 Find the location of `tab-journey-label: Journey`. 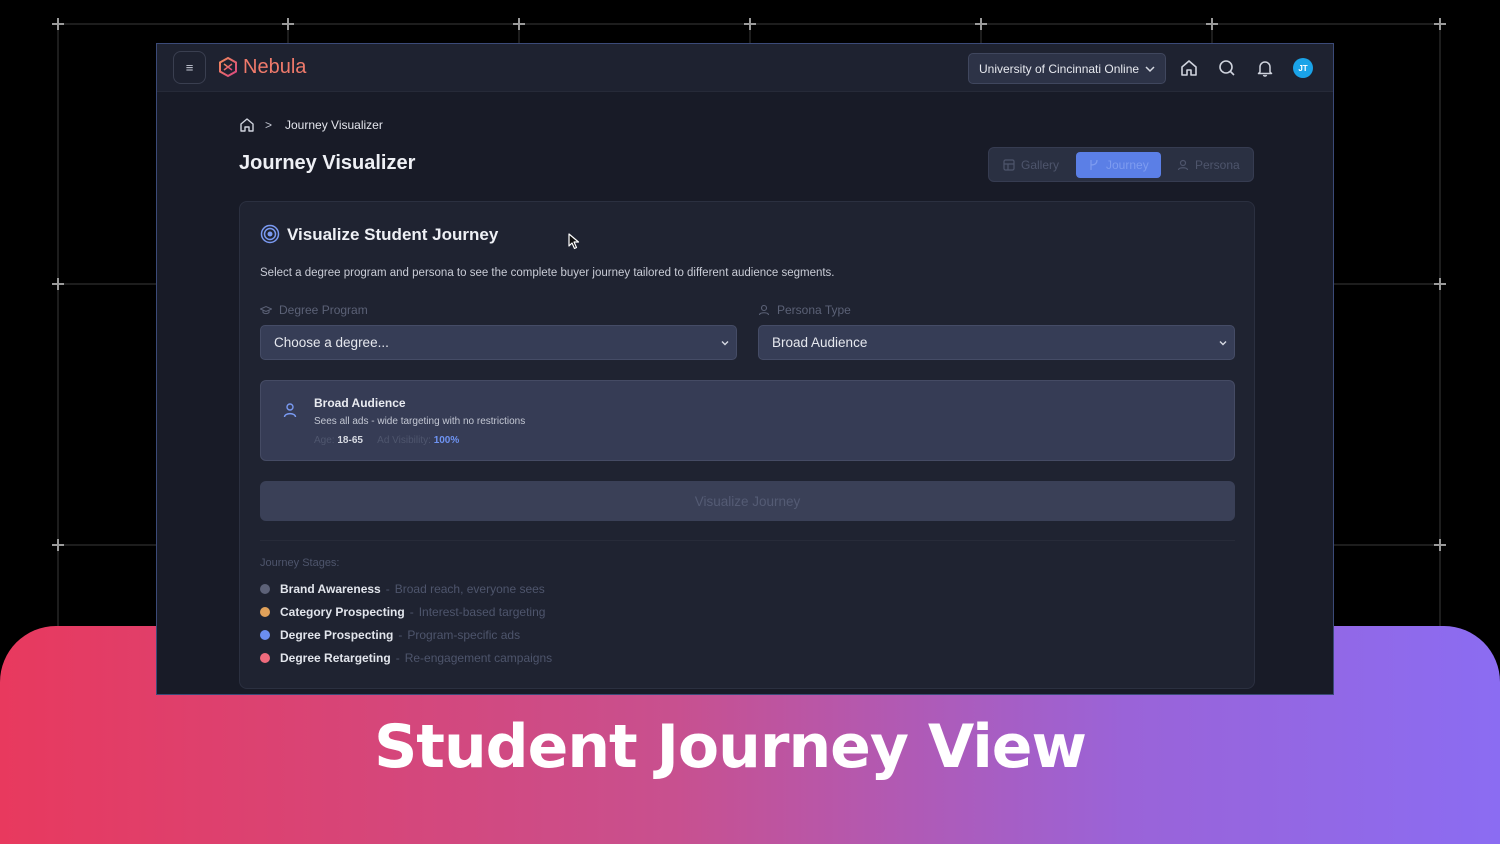

tab-journey-label: Journey is located at coordinates (1127, 165).